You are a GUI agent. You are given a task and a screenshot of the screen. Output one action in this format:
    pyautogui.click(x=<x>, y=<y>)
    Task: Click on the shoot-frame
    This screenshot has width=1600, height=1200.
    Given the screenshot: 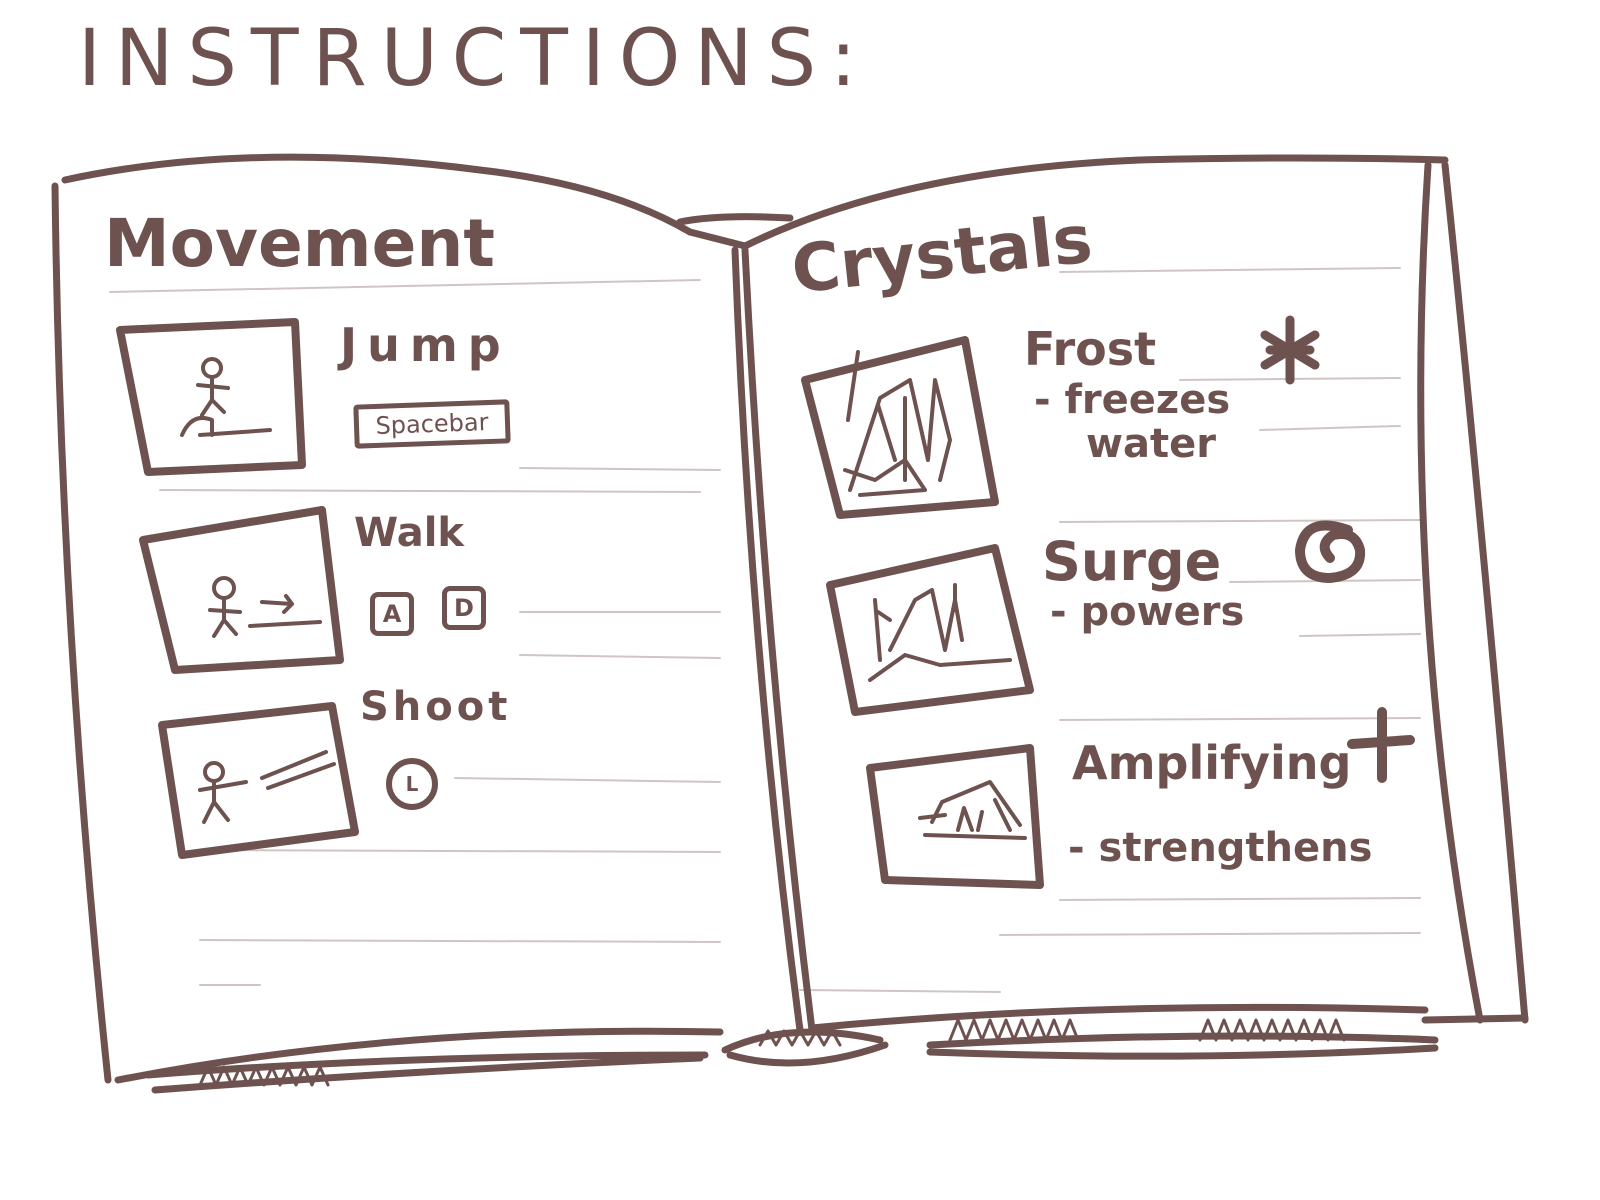 What is the action you would take?
    pyautogui.click(x=258, y=780)
    